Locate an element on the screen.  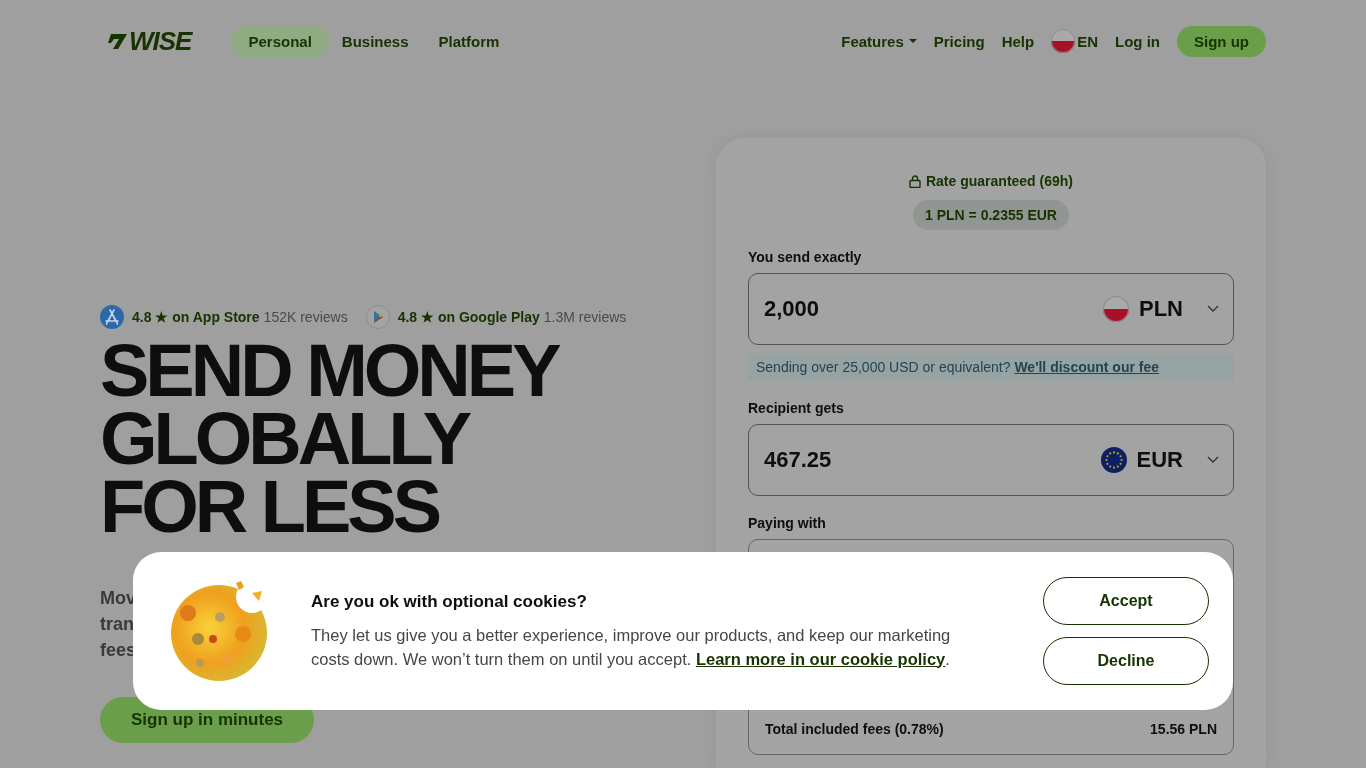
field-label: Paying with is located at coordinates (787, 523).